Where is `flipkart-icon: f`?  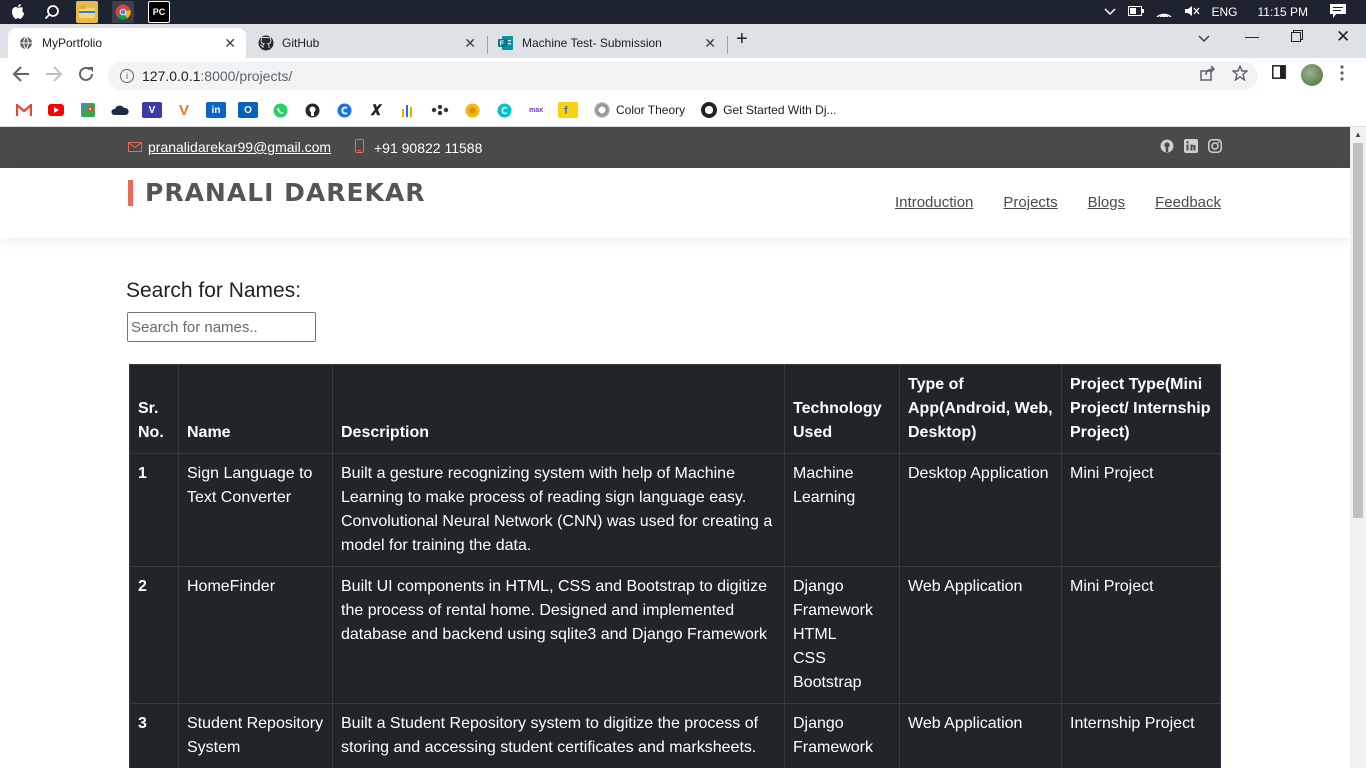 flipkart-icon: f is located at coordinates (568, 110).